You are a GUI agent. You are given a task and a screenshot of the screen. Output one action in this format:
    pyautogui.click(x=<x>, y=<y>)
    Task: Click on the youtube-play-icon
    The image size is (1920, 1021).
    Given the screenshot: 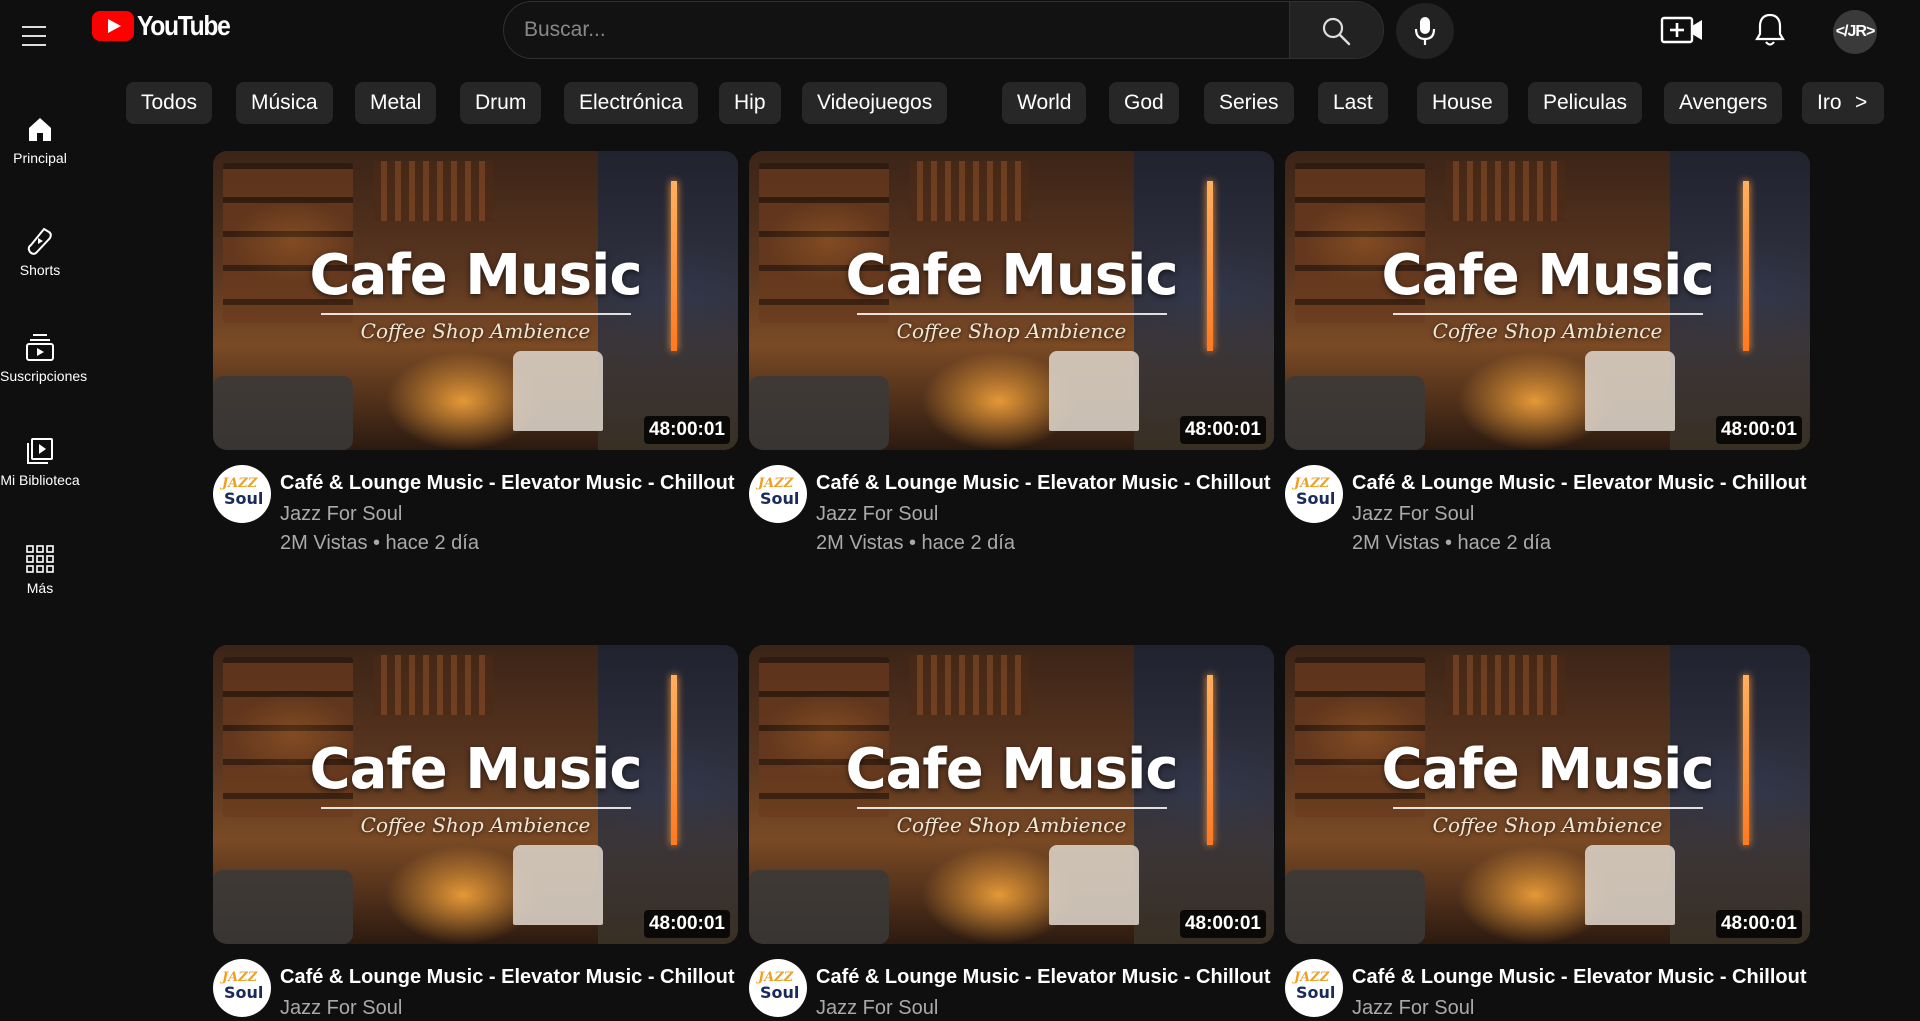 What is the action you would take?
    pyautogui.click(x=113, y=26)
    